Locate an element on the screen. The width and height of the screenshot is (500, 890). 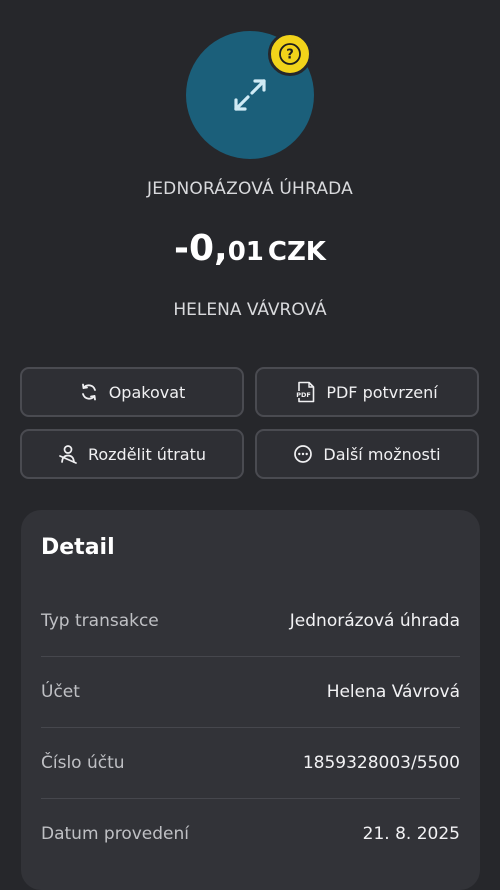
pdf-icon: PDF is located at coordinates (306, 392).